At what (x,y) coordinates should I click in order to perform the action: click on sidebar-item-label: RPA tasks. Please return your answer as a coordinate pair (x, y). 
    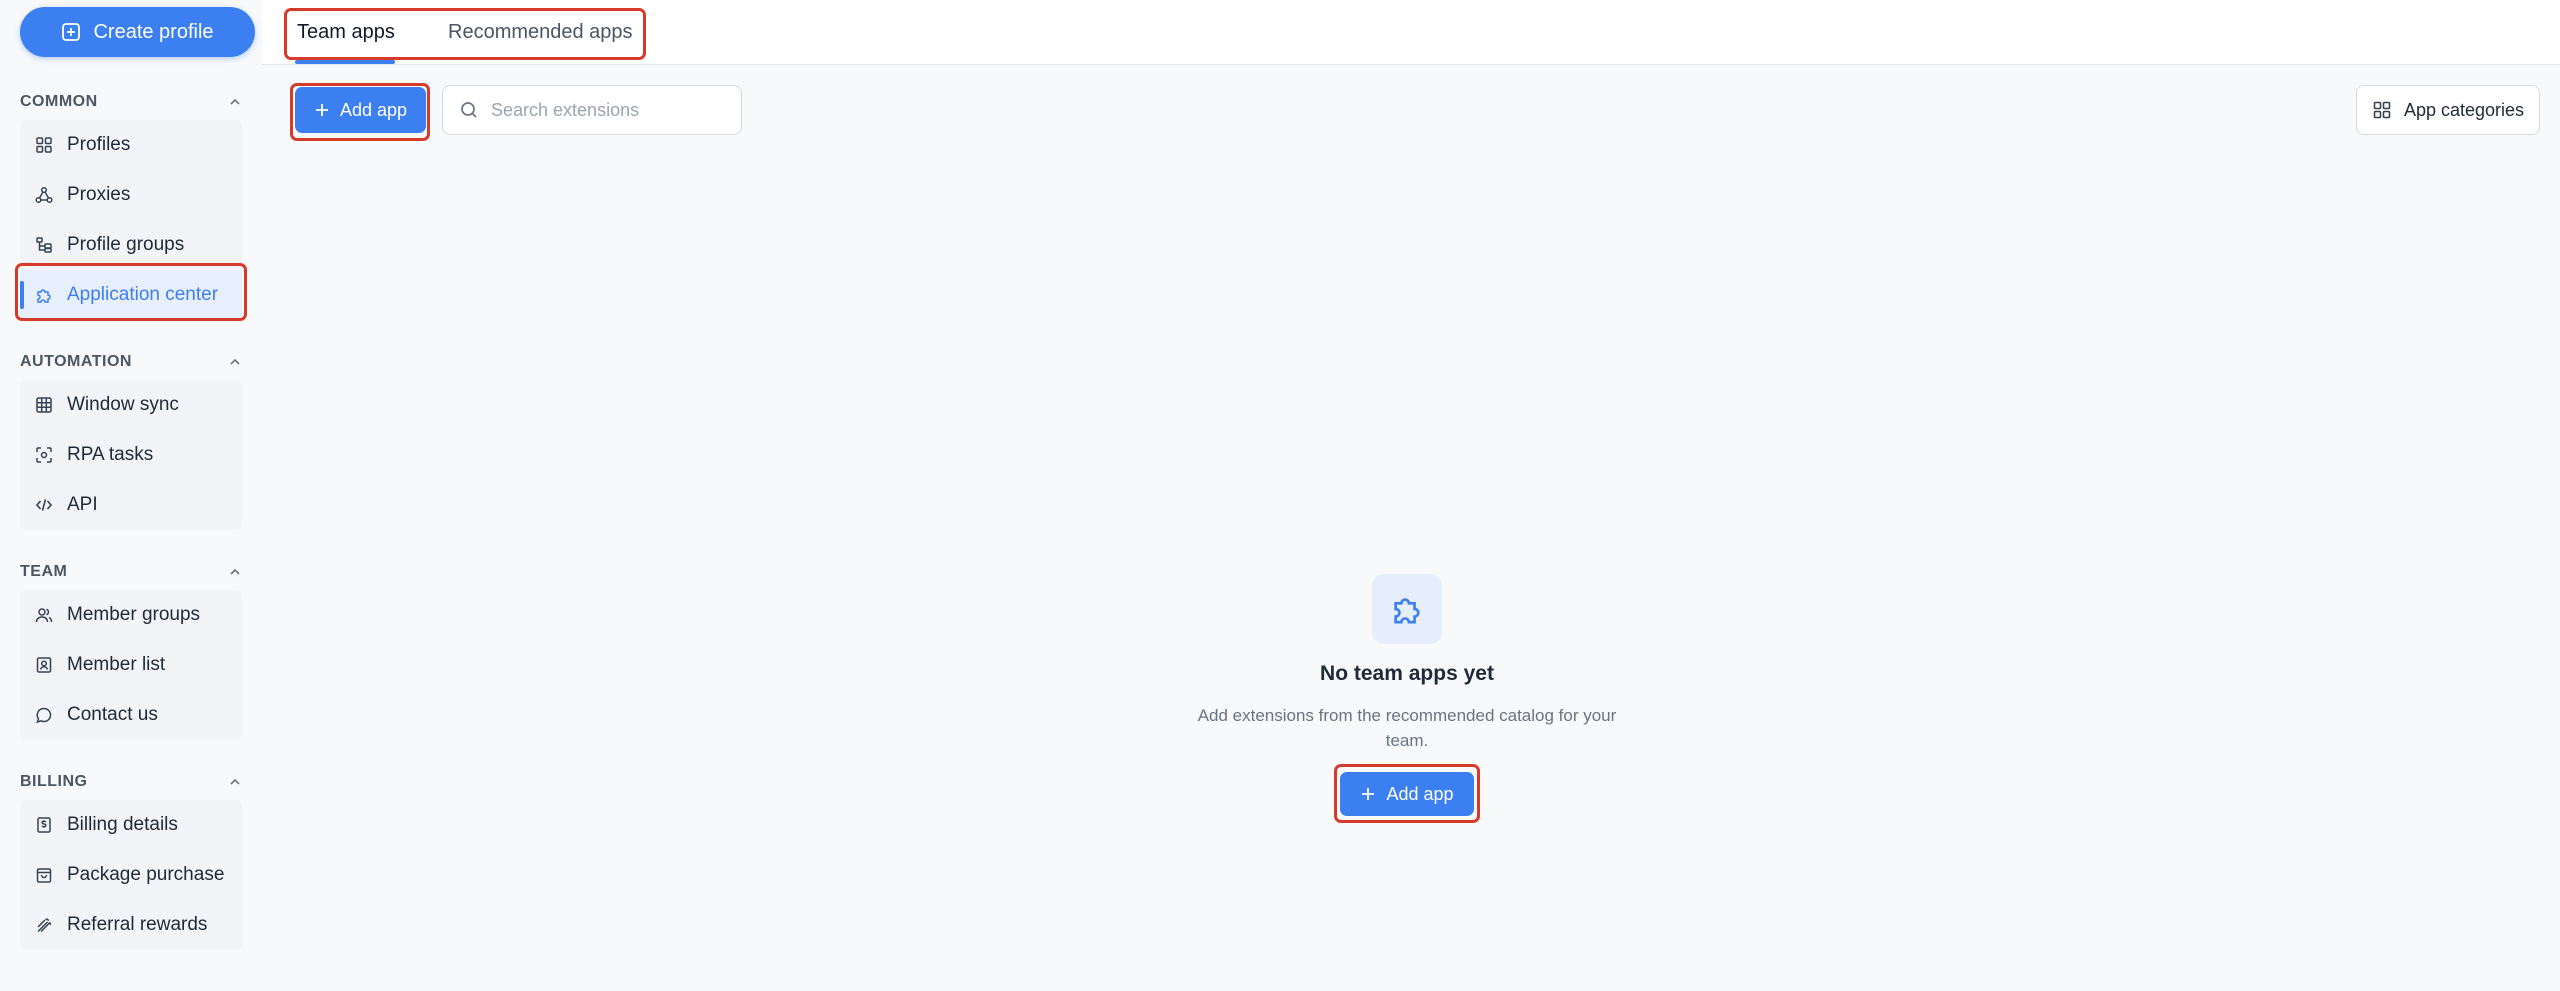
    Looking at the image, I should click on (110, 454).